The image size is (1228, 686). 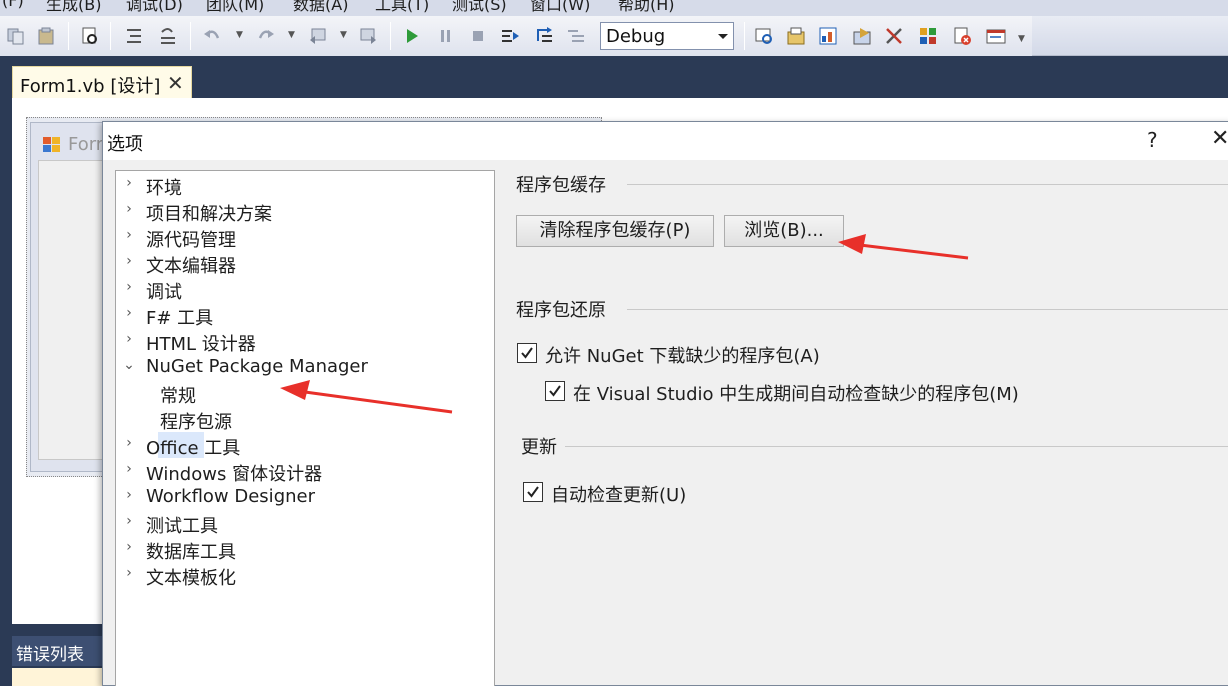 I want to click on output-icon, so click(x=962, y=36).